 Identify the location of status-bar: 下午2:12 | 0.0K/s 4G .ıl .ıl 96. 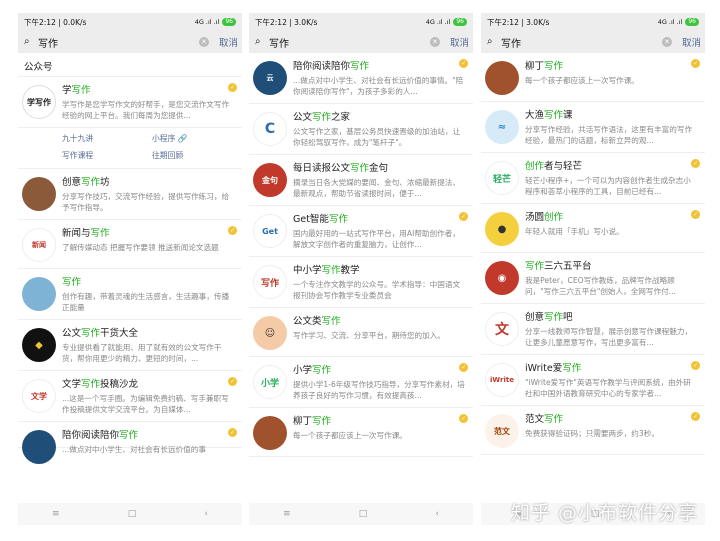
(130, 22).